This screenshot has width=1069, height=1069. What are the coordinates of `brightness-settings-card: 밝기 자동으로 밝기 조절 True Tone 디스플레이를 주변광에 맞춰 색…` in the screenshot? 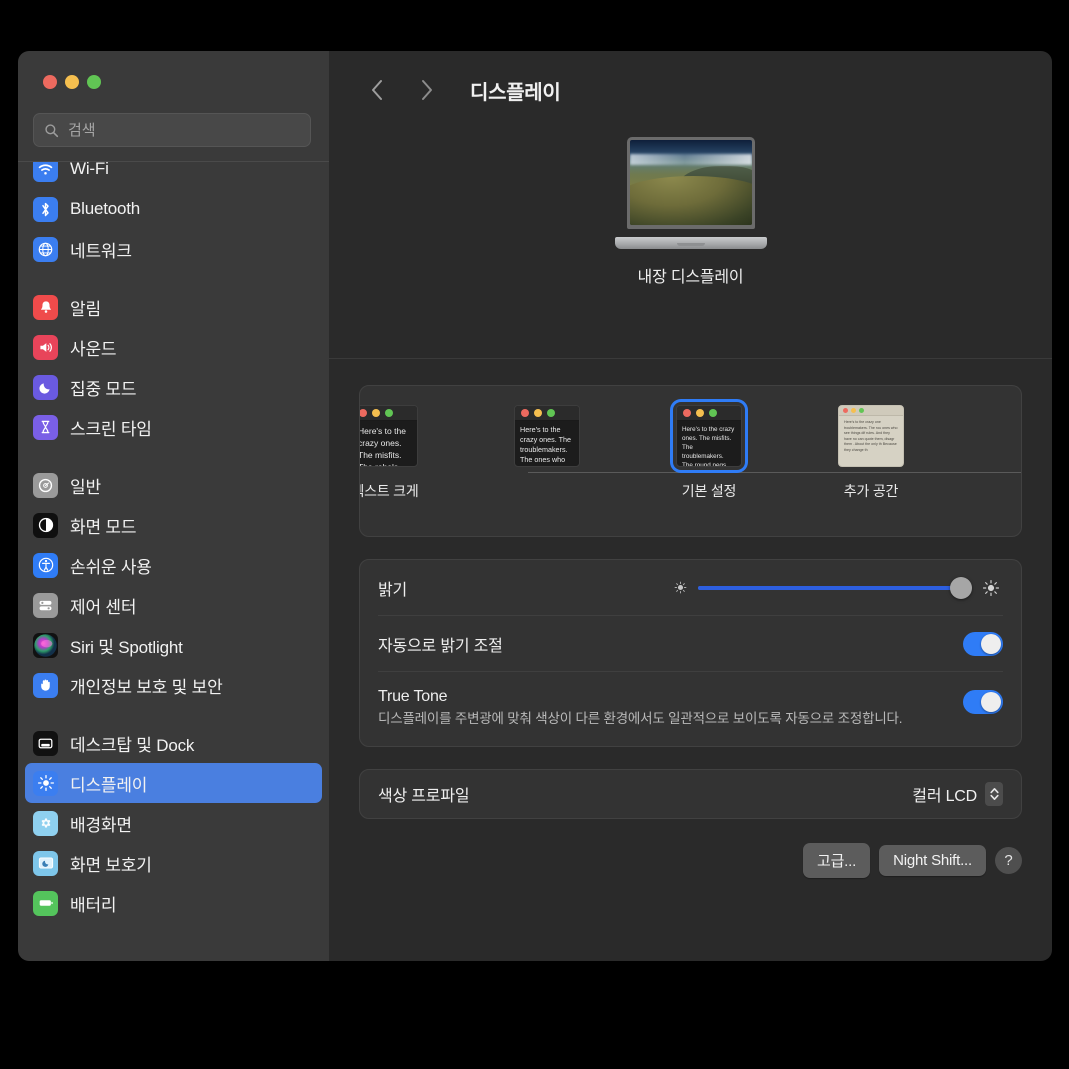 It's located at (690, 653).